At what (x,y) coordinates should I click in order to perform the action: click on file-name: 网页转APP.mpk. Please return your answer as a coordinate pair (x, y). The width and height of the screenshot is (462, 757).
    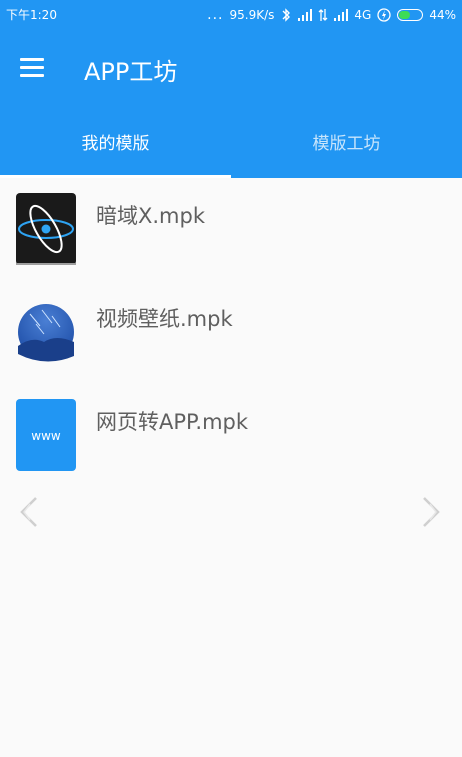
    Looking at the image, I should click on (172, 422).